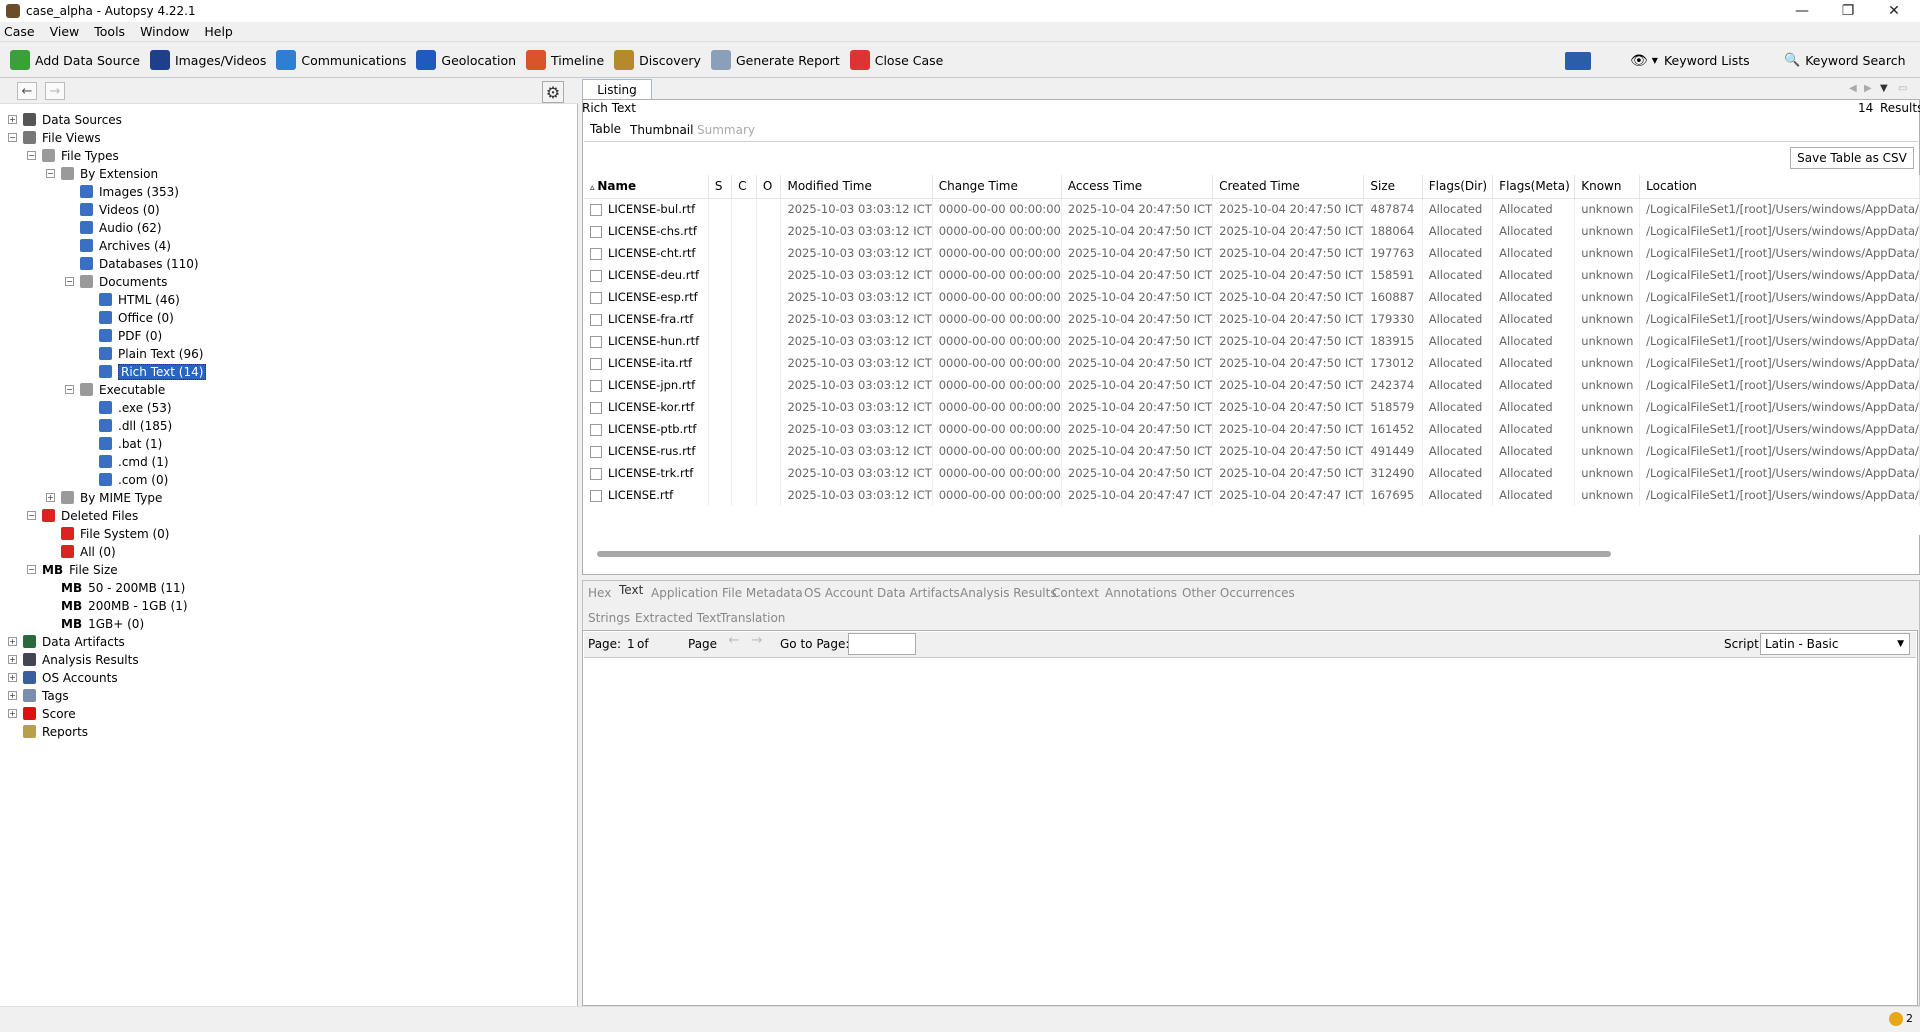  What do you see at coordinates (1008, 593) in the screenshot?
I see `tab-analysis-results: Analysis Results` at bounding box center [1008, 593].